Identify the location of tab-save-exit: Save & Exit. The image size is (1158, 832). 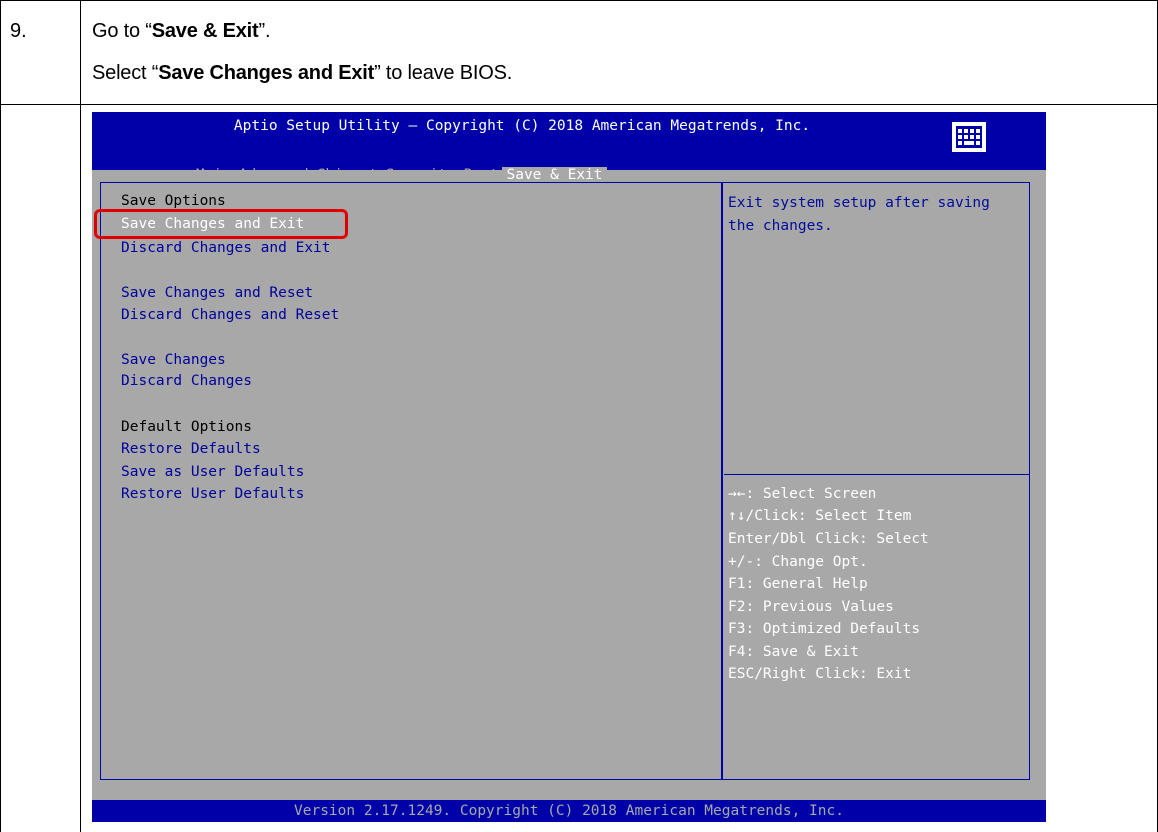
(554, 175).